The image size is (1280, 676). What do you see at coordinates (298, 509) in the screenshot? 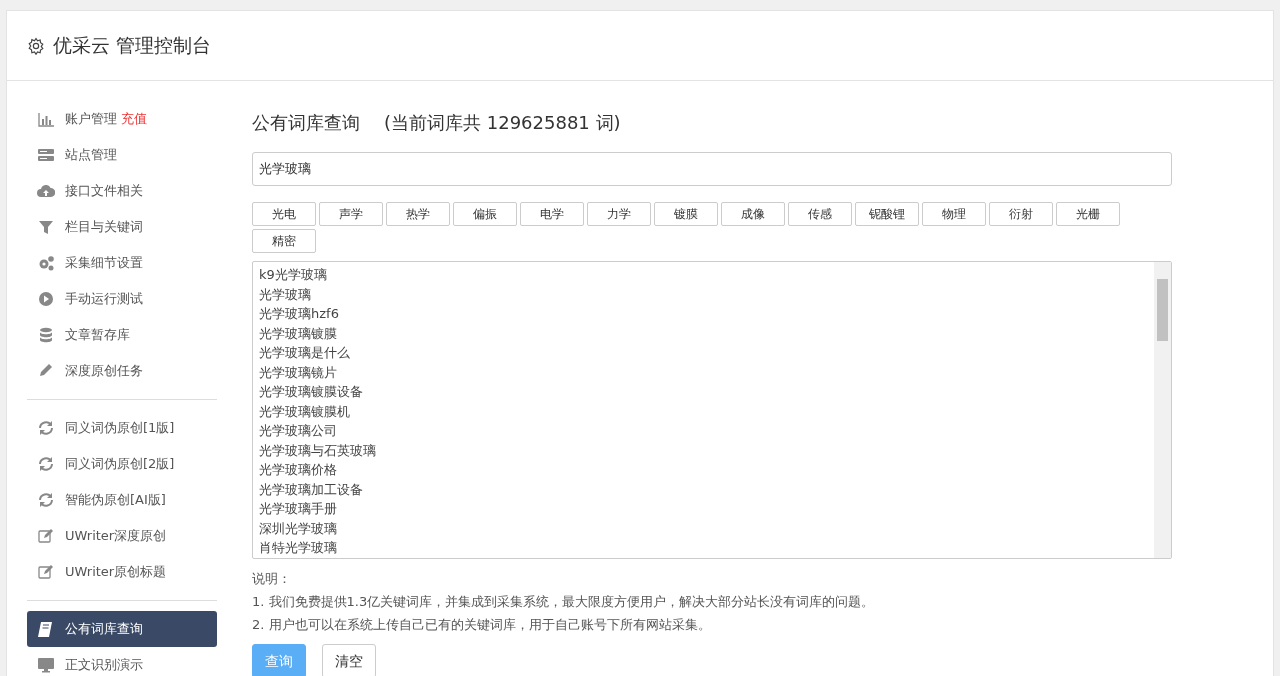
I see `result-item: 光学玻璃手册` at bounding box center [298, 509].